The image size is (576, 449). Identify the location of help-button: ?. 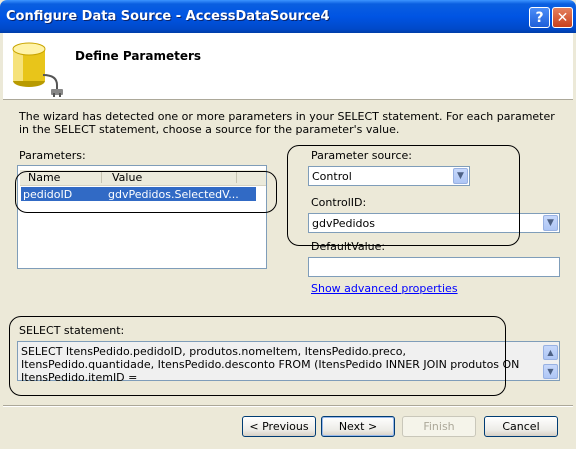
(539, 17).